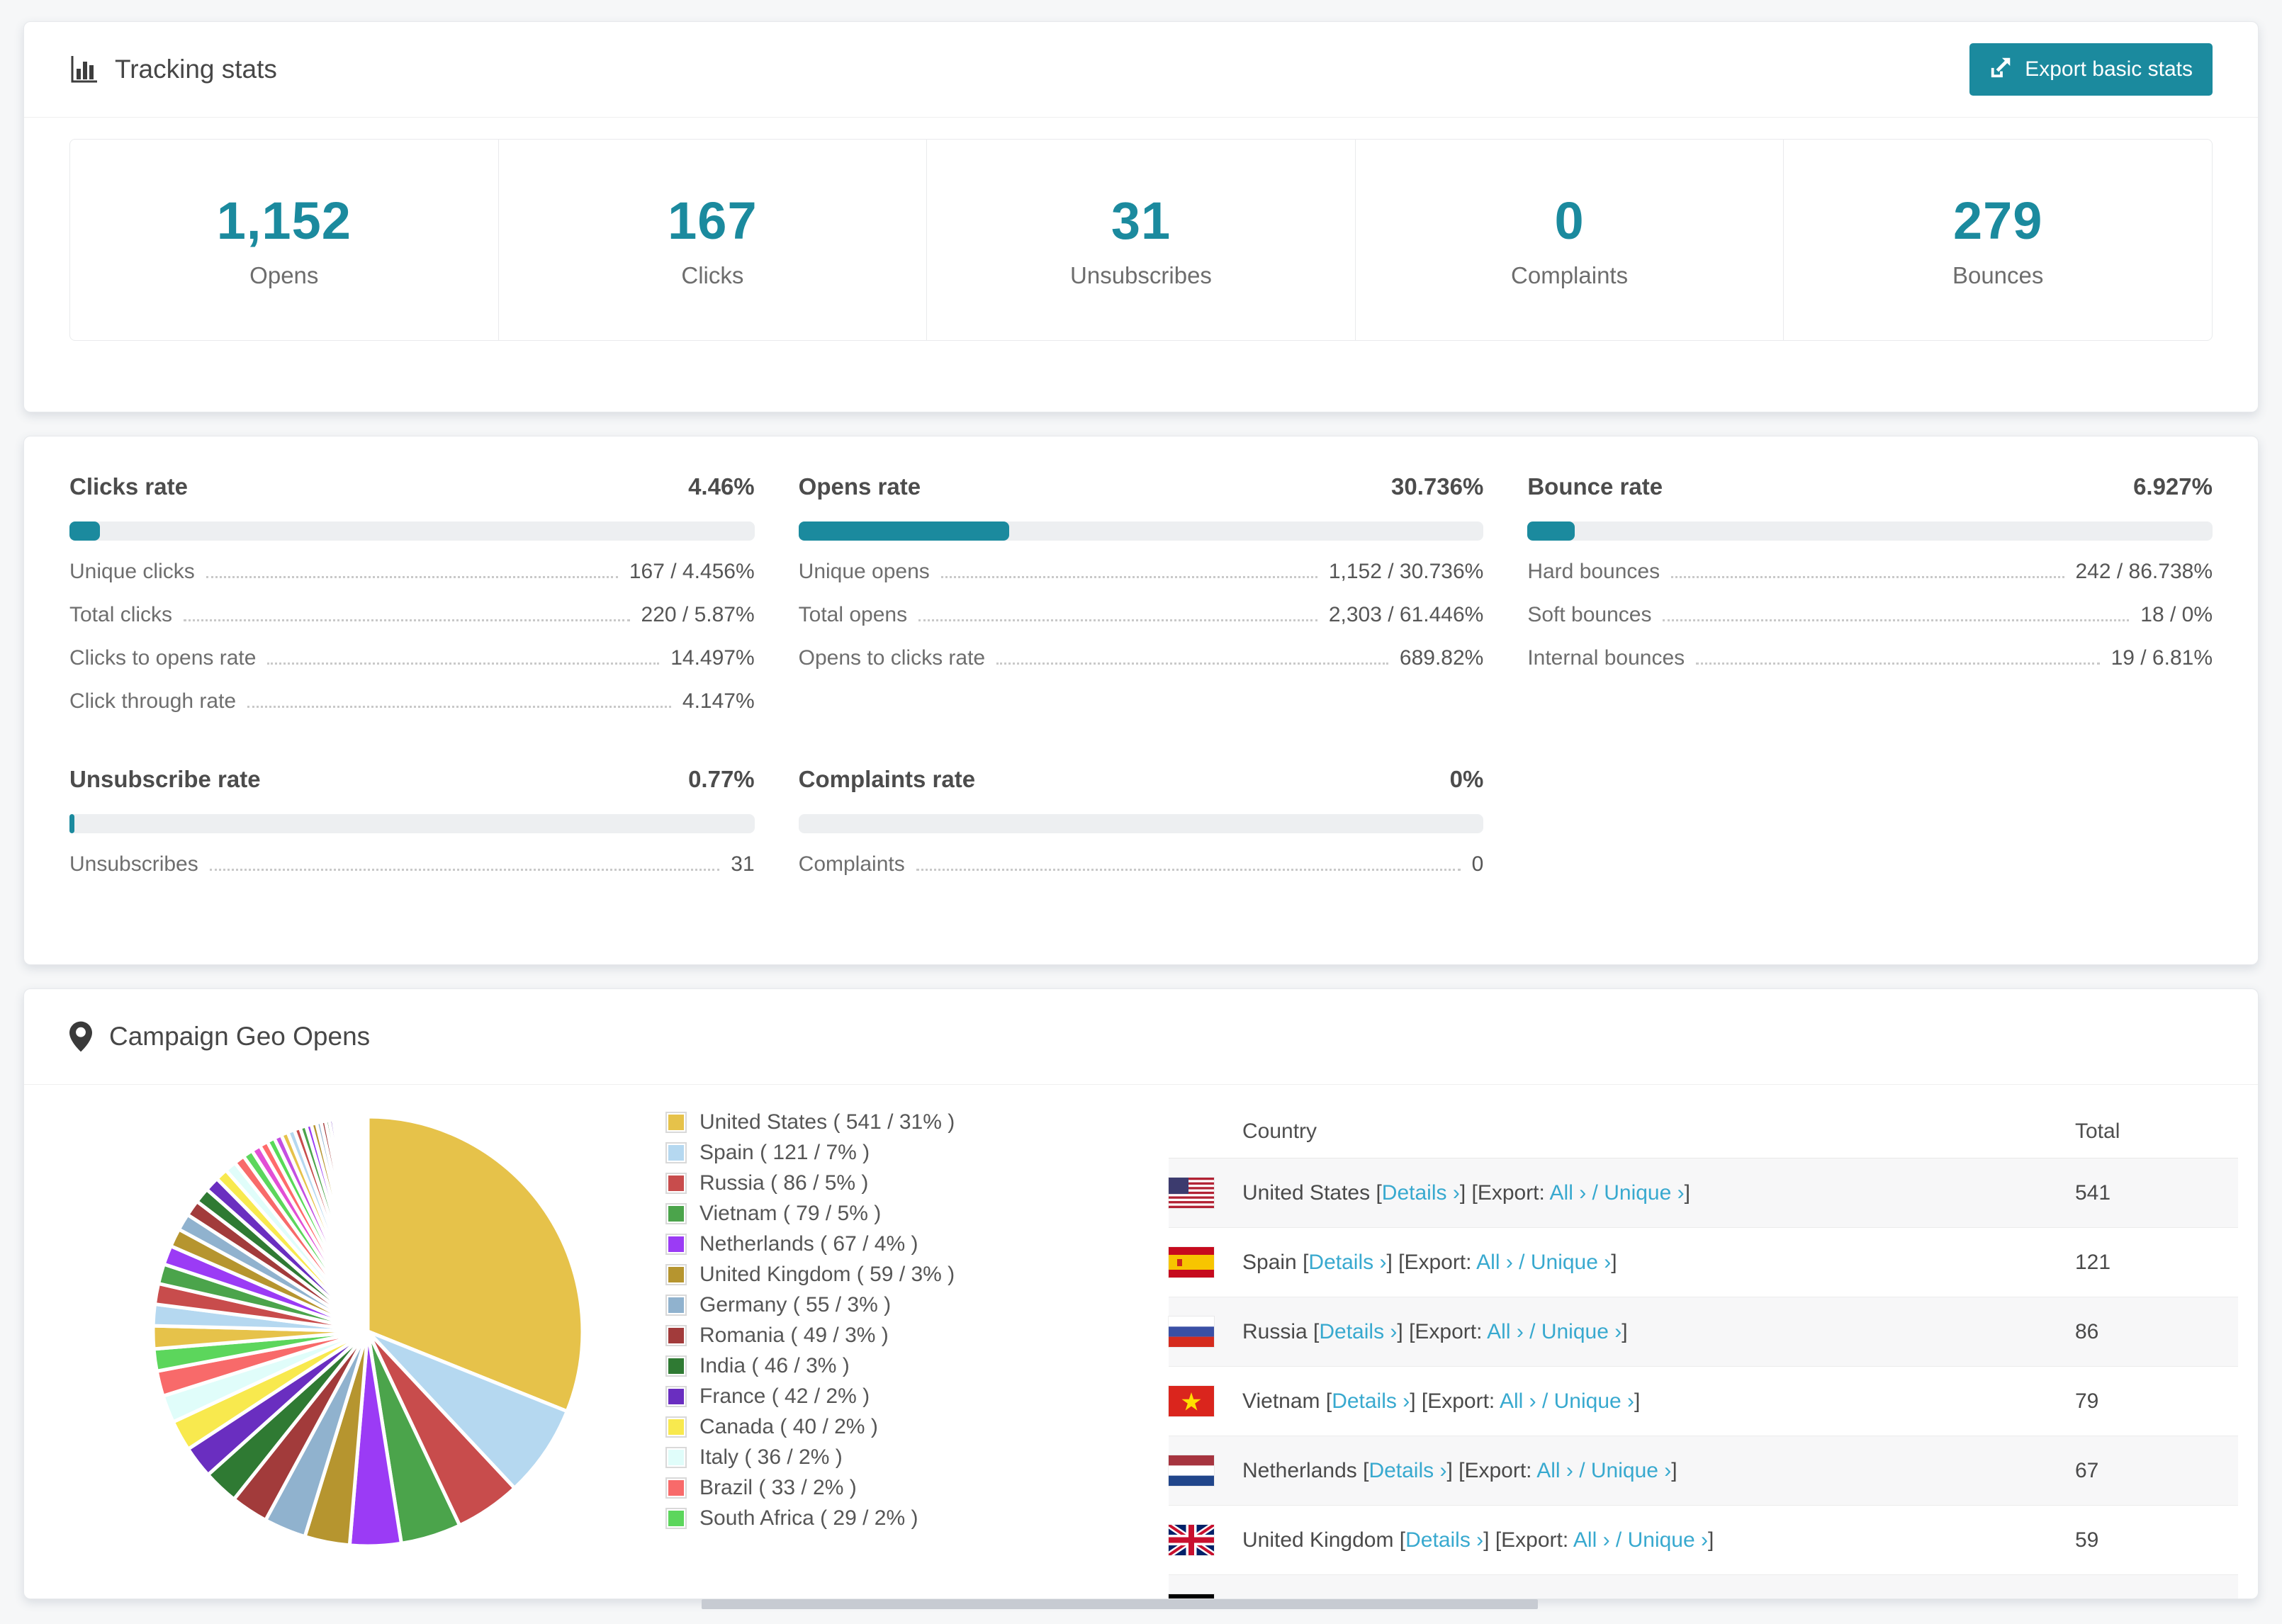  What do you see at coordinates (864, 1427) in the screenshot?
I see `legend-item-canada: Canada ( 40 / 2% )` at bounding box center [864, 1427].